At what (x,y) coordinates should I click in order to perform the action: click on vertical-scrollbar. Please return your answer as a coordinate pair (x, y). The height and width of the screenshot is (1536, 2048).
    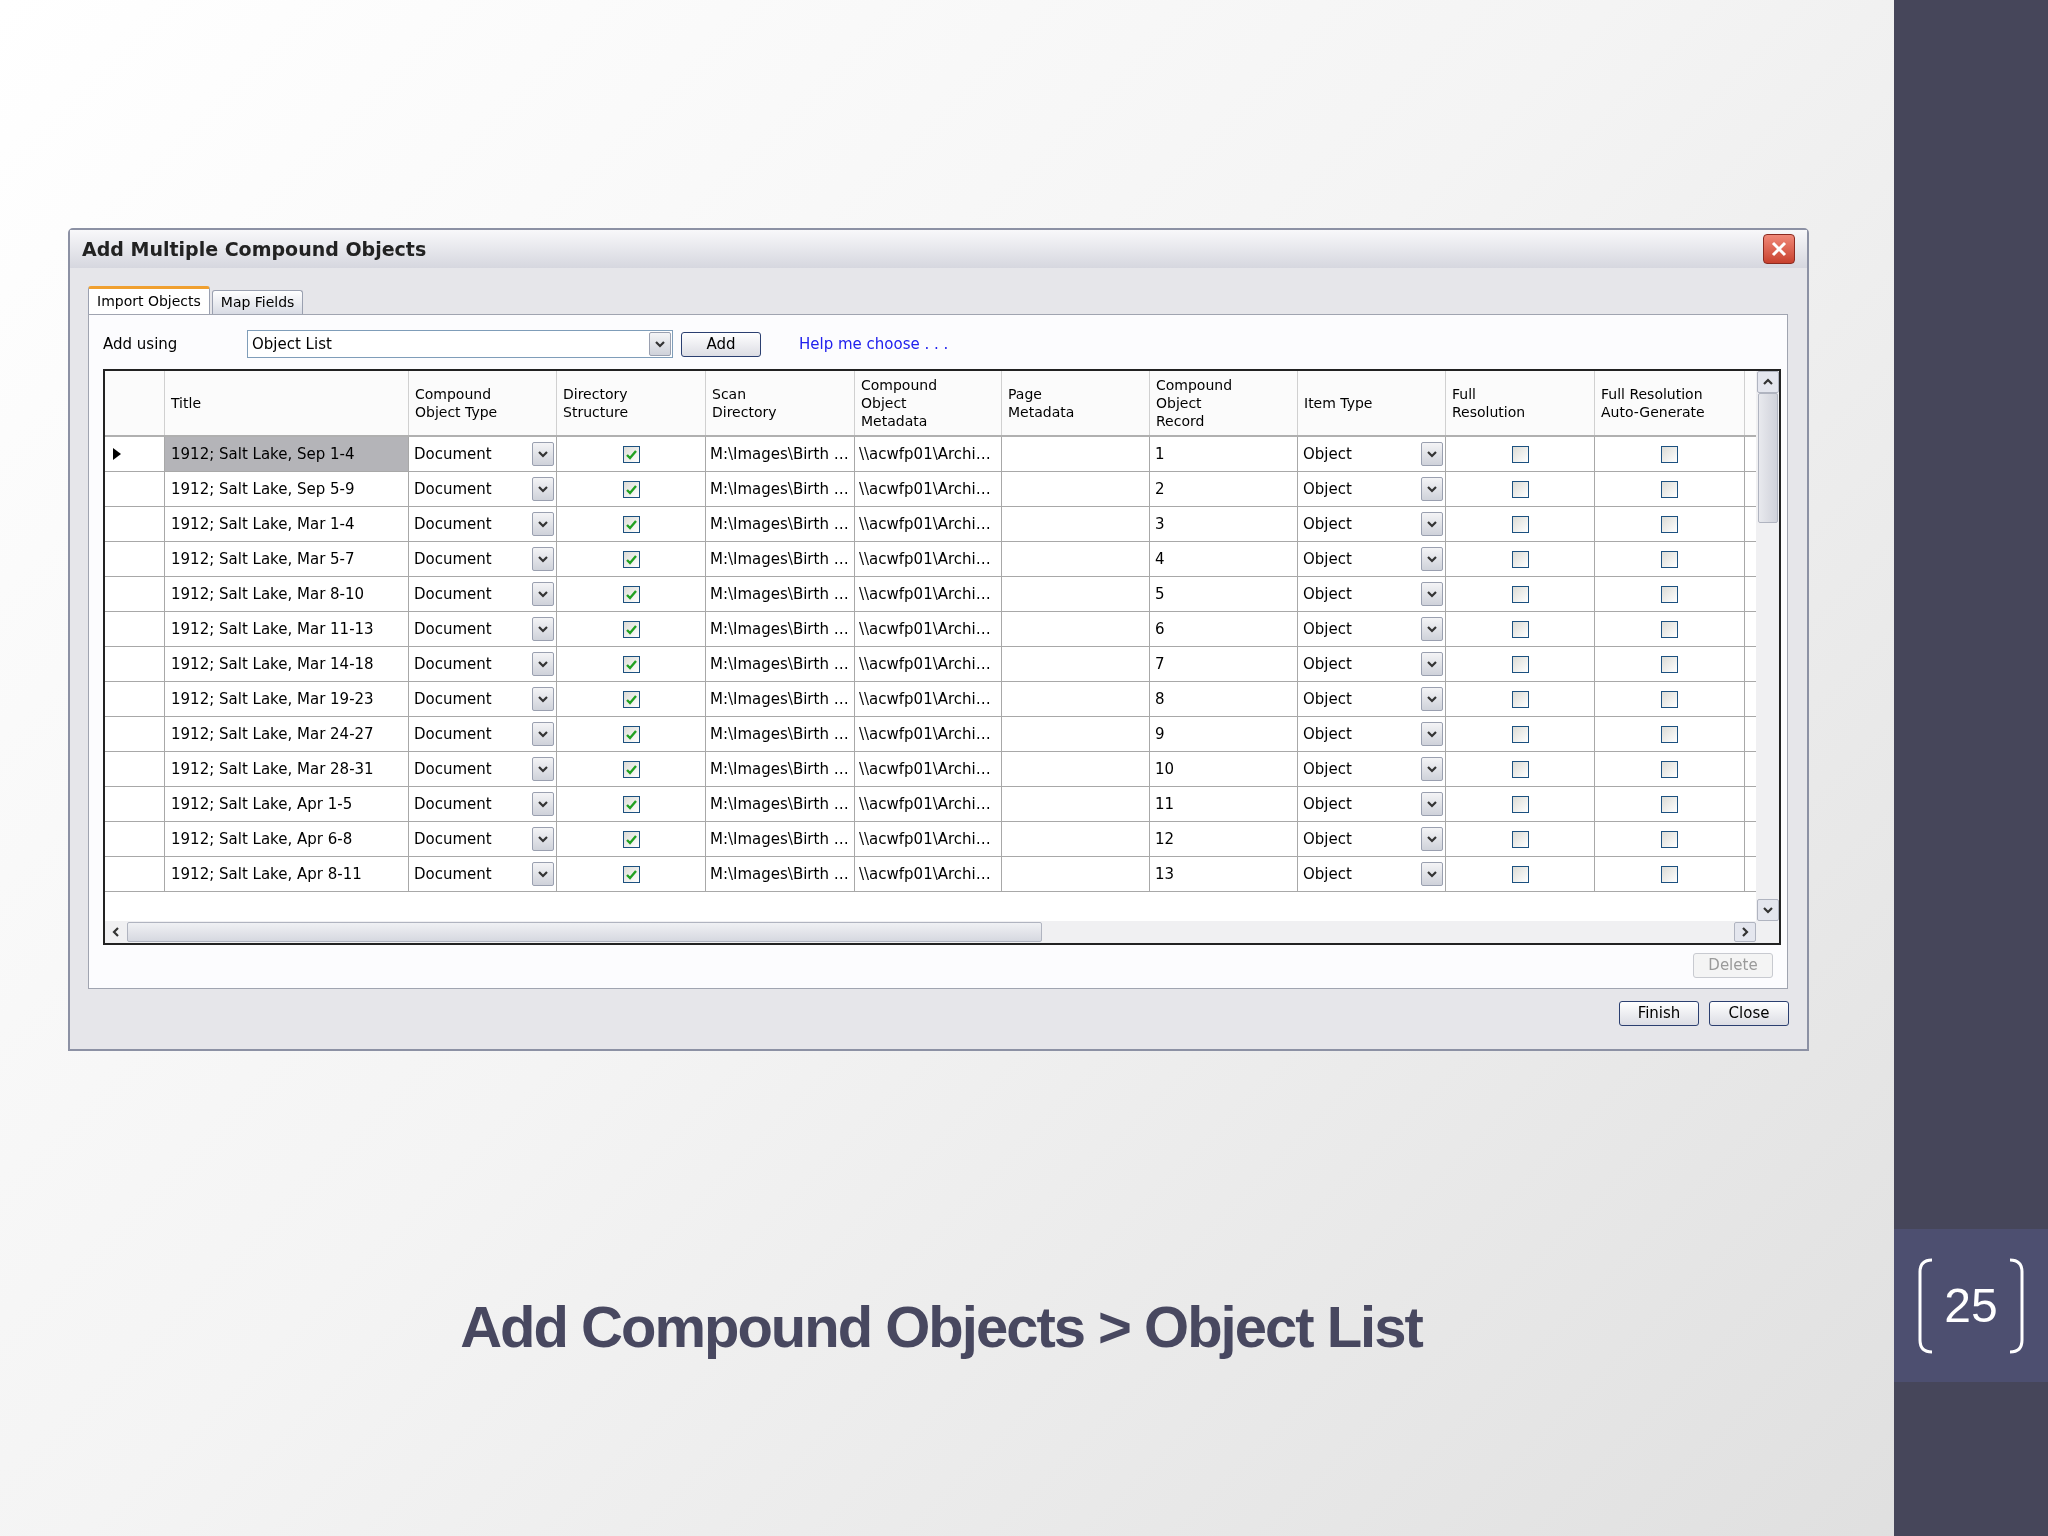
    Looking at the image, I should click on (1767, 646).